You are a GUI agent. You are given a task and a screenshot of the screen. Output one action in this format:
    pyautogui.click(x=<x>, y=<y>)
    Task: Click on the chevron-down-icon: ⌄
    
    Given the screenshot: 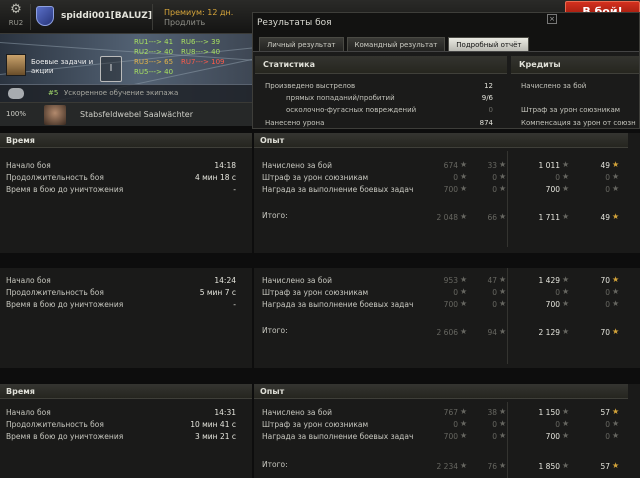 What is the action you would take?
    pyautogui.click(x=136, y=15)
    